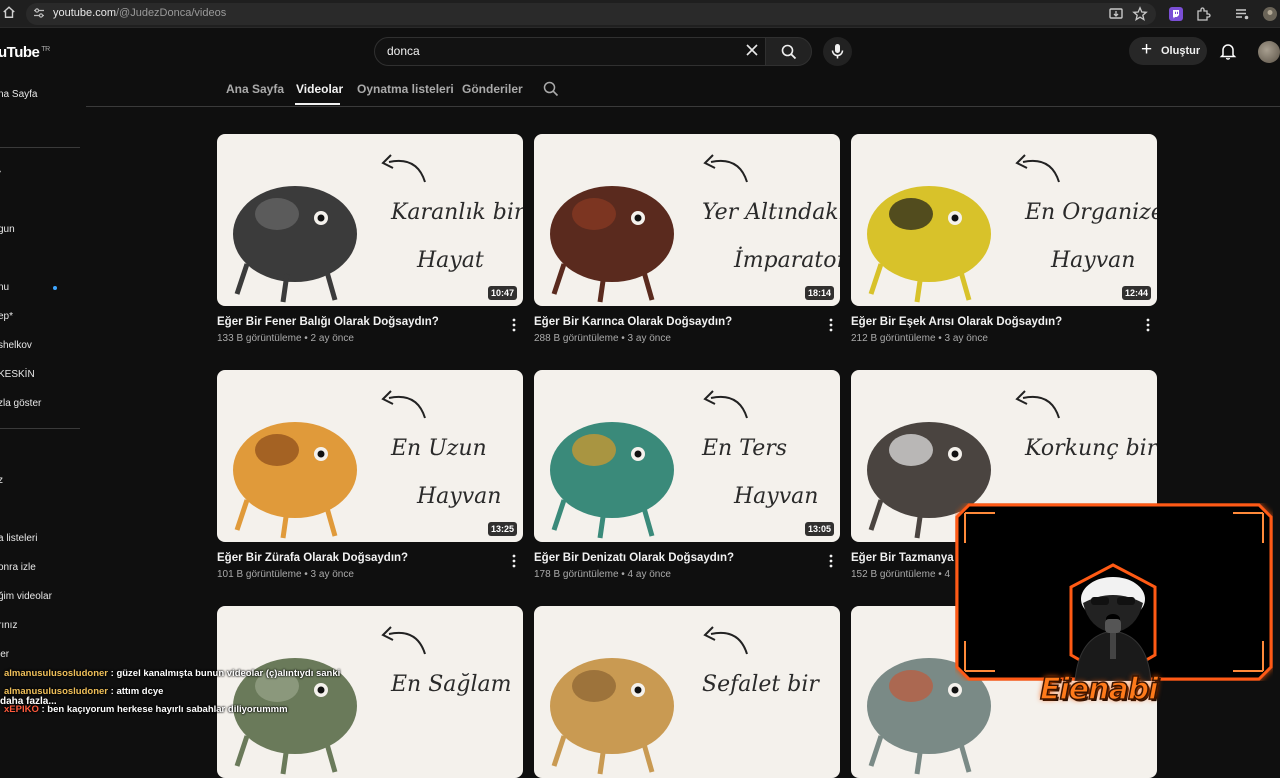 This screenshot has height=778, width=1280. I want to click on duration-badge: 13:05, so click(819, 529).